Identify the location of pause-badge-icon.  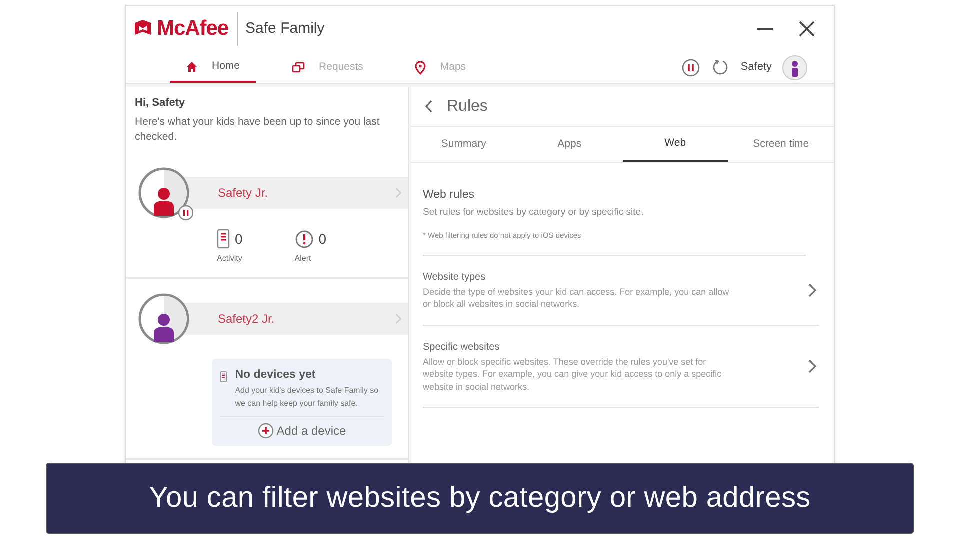
(186, 212).